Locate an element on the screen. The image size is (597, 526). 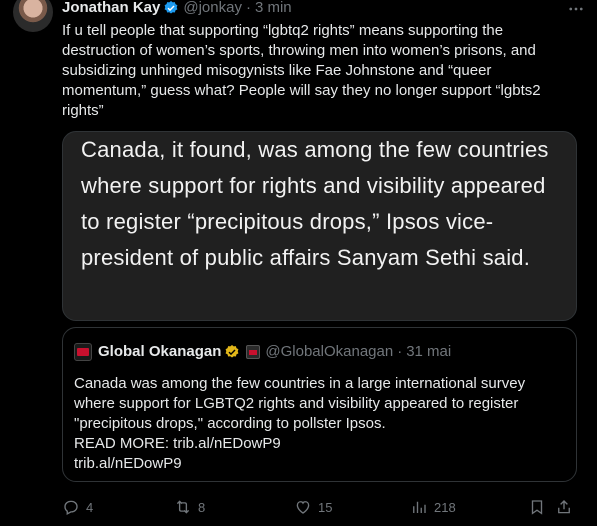
more-icon is located at coordinates (576, 10).